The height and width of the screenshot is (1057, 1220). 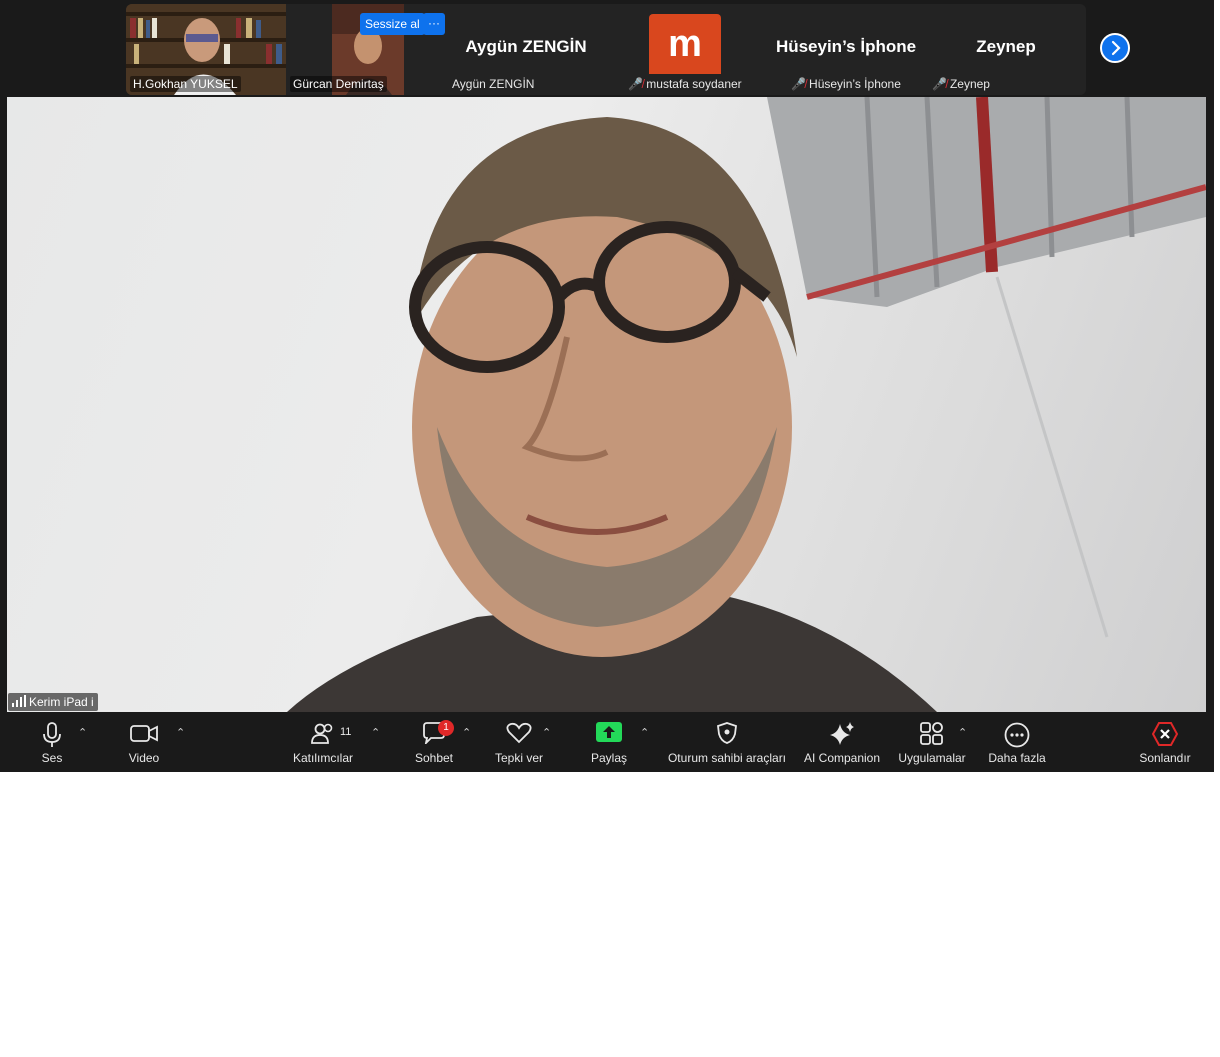 What do you see at coordinates (144, 758) in the screenshot?
I see `video-label: Video` at bounding box center [144, 758].